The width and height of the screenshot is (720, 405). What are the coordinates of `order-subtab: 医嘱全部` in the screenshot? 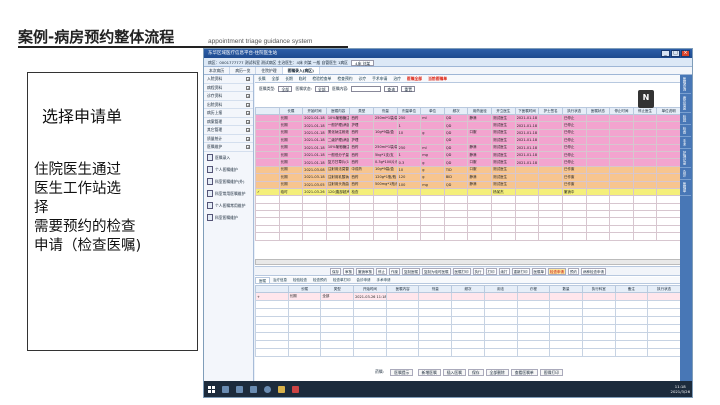 It's located at (414, 78).